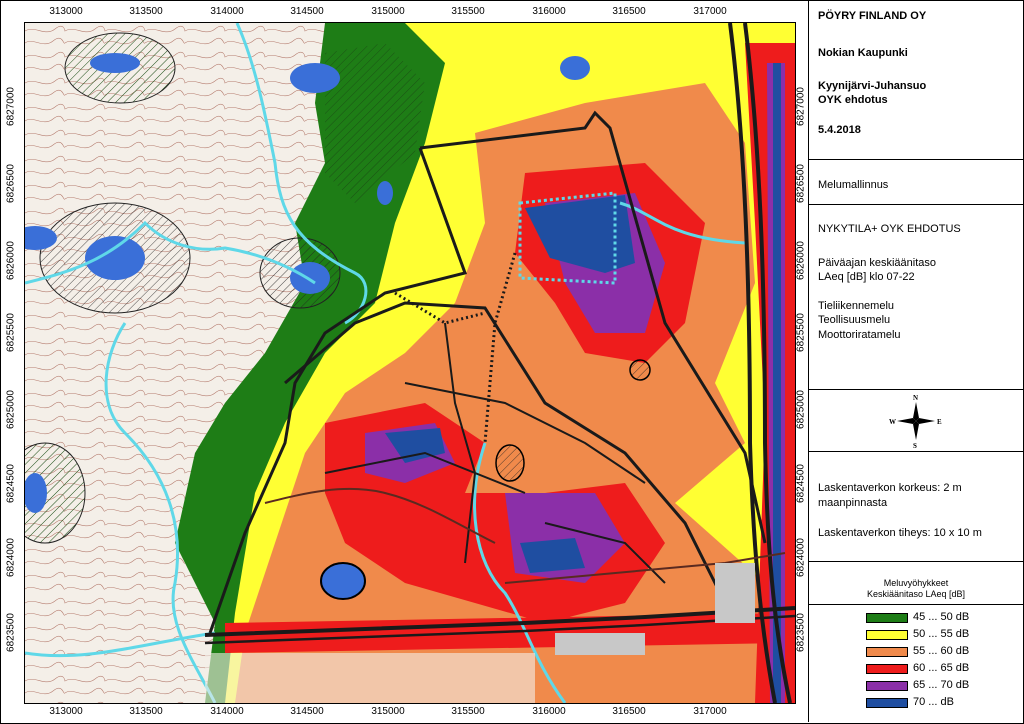 Image resolution: width=1024 pixels, height=724 pixels. I want to click on legend-label: 45 ... 50 dB, so click(941, 617).